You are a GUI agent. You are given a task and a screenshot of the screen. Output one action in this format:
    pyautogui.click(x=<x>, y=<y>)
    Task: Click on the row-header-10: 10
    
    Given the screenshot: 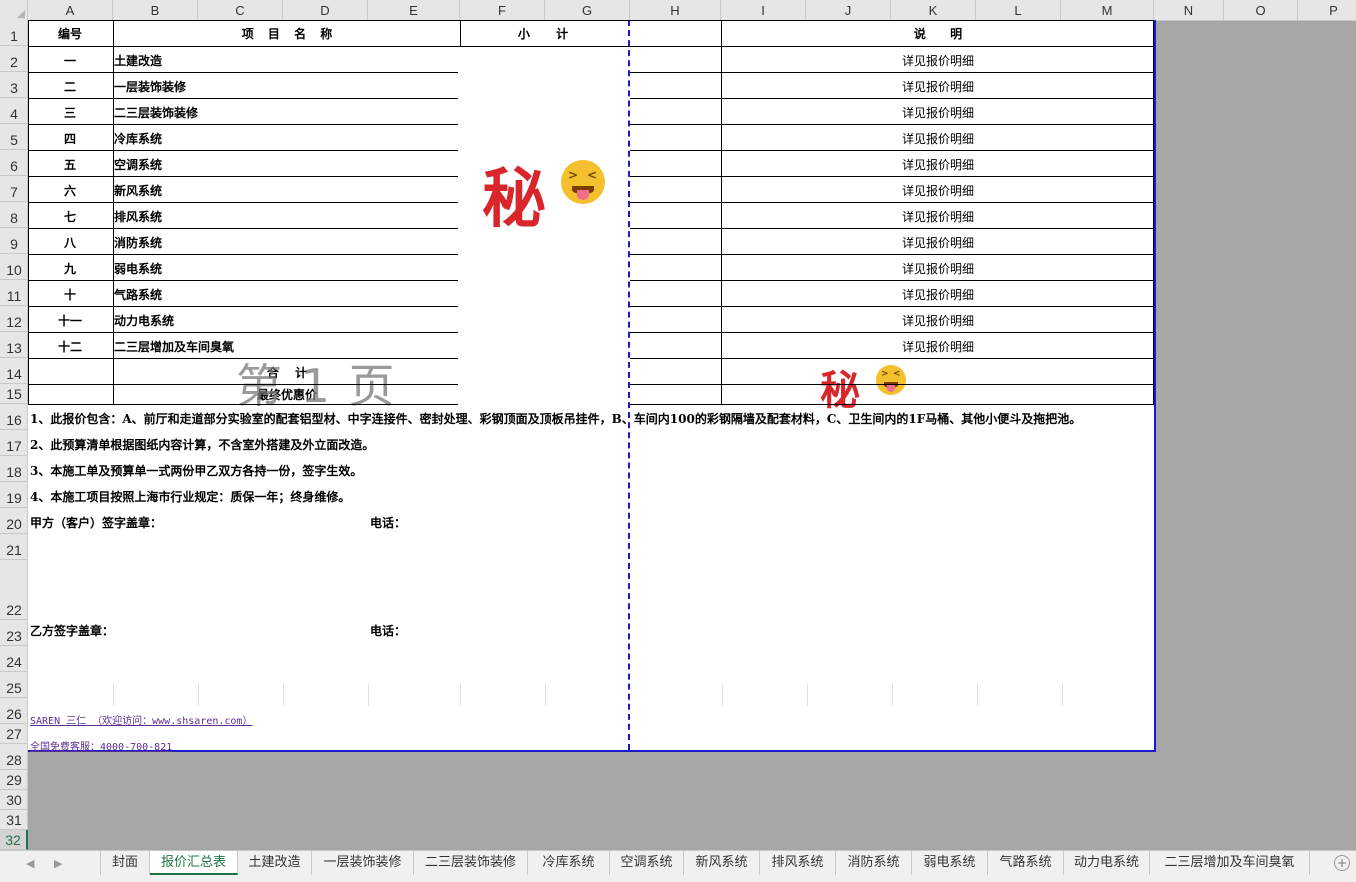 What is the action you would take?
    pyautogui.click(x=14, y=267)
    